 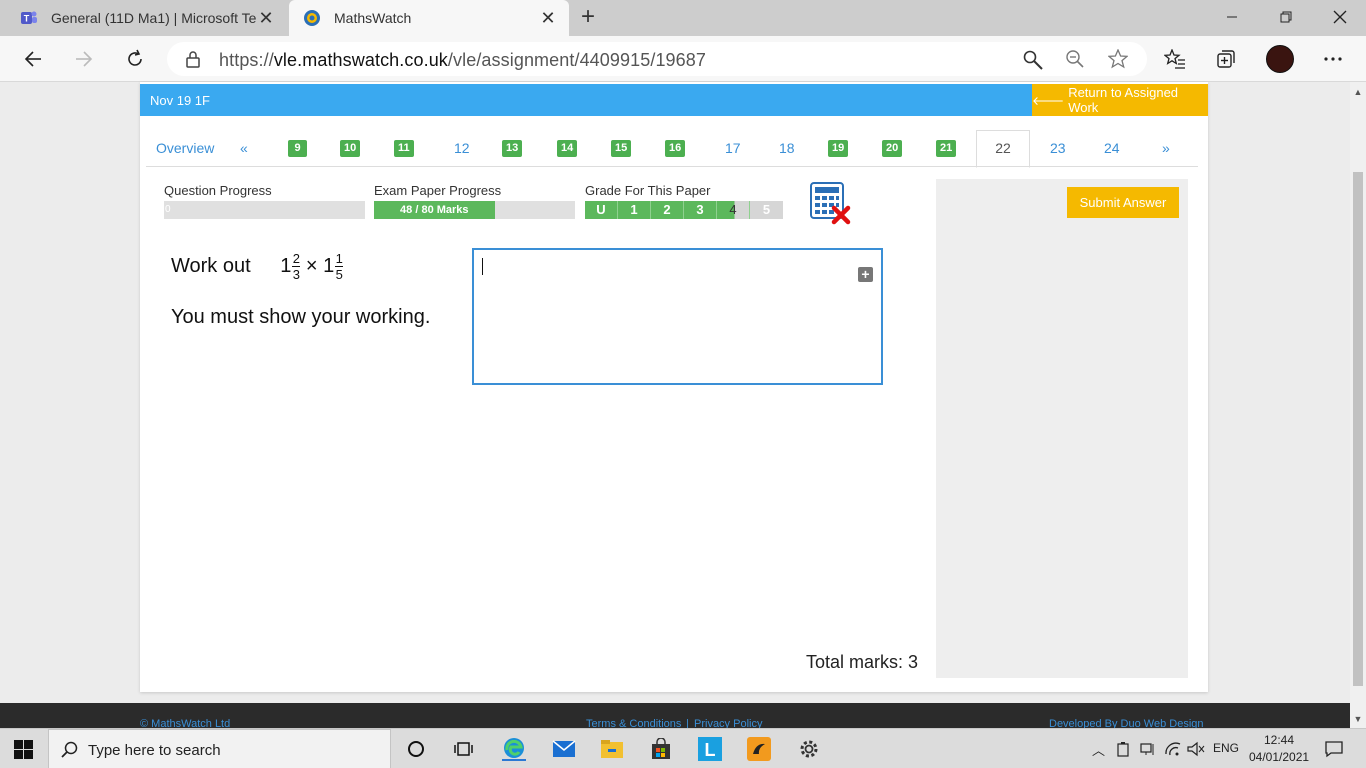 What do you see at coordinates (1126, 723) in the screenshot?
I see `developer-link: Developed By Duo Web Design` at bounding box center [1126, 723].